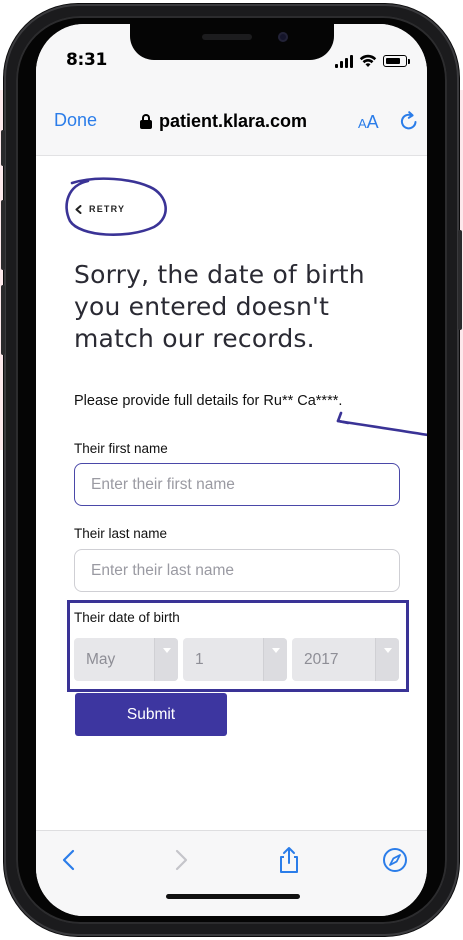 This screenshot has height=940, width=463. What do you see at coordinates (231, 873) in the screenshot?
I see `browser-toolbar` at bounding box center [231, 873].